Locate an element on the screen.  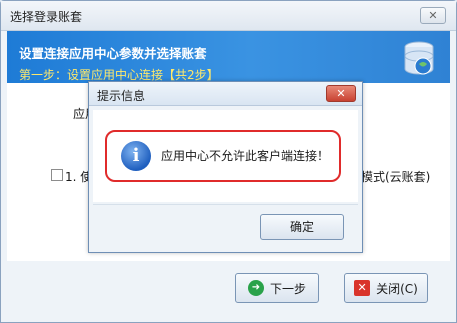
dialog-message: 应用中心不允许此客户端连接！ is located at coordinates (245, 156).